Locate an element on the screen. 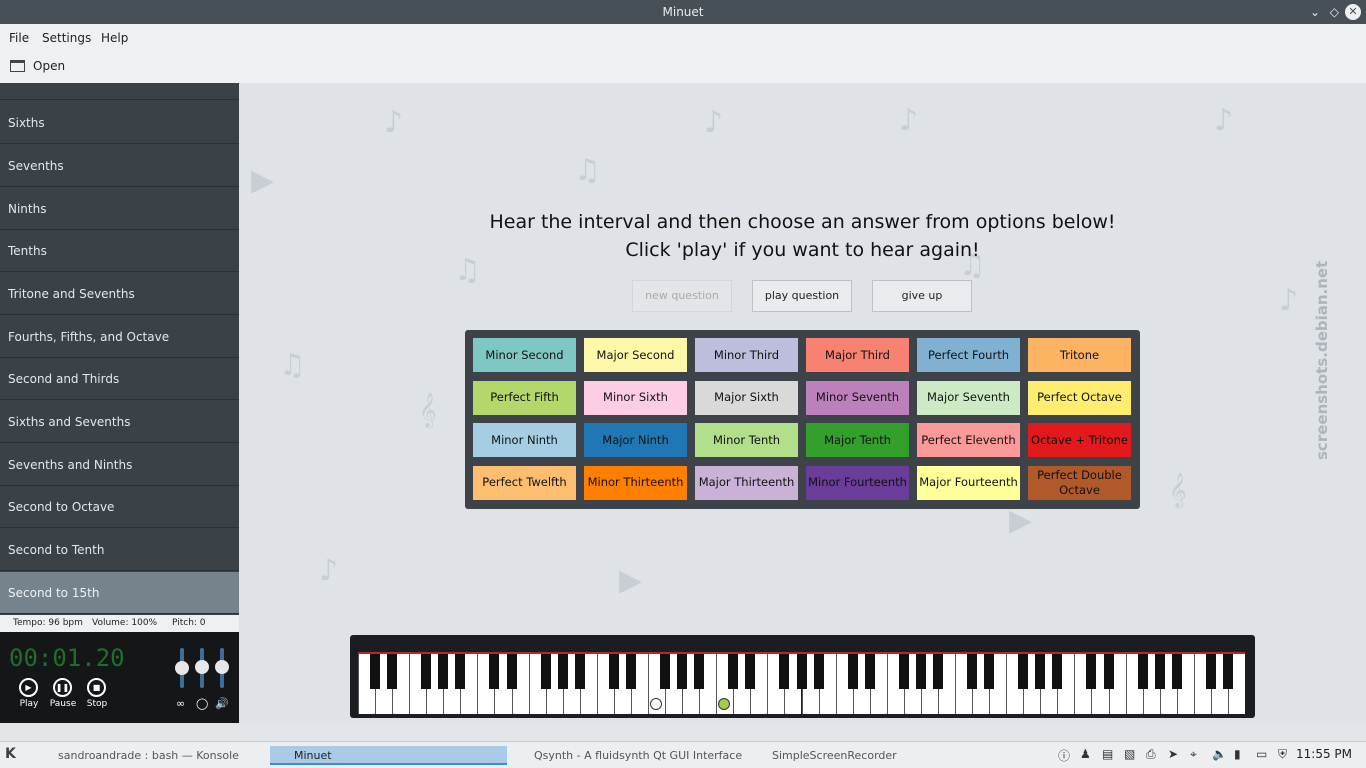  close-icon: ✕ is located at coordinates (1353, 12).